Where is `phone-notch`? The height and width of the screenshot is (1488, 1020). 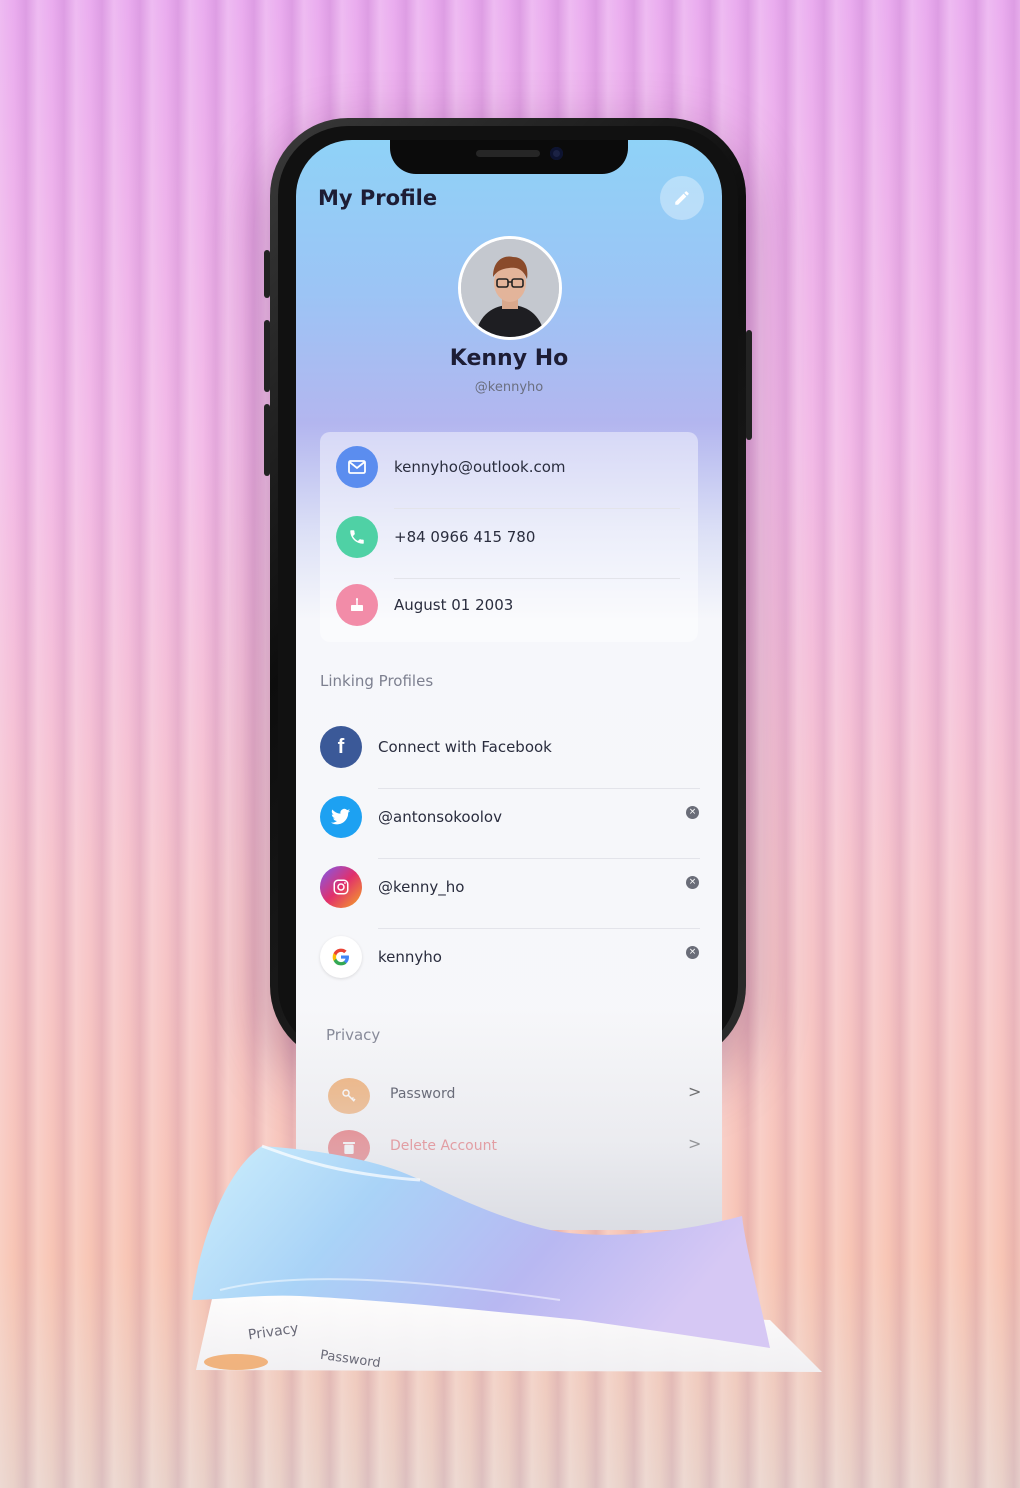 phone-notch is located at coordinates (509, 157).